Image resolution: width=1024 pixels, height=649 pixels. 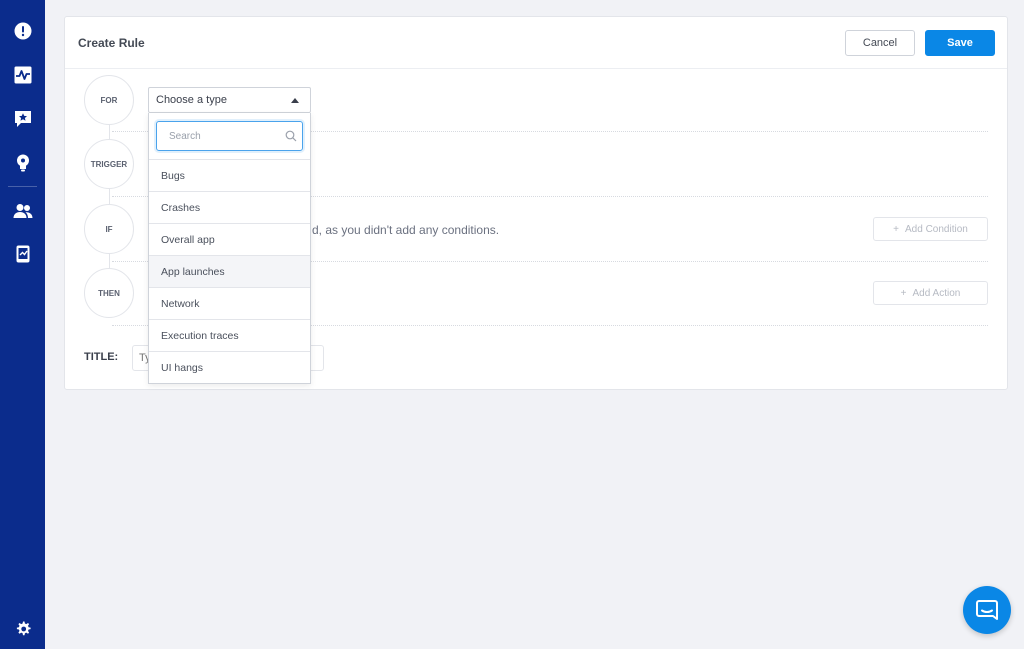 What do you see at coordinates (295, 100) in the screenshot?
I see `caret-up-icon` at bounding box center [295, 100].